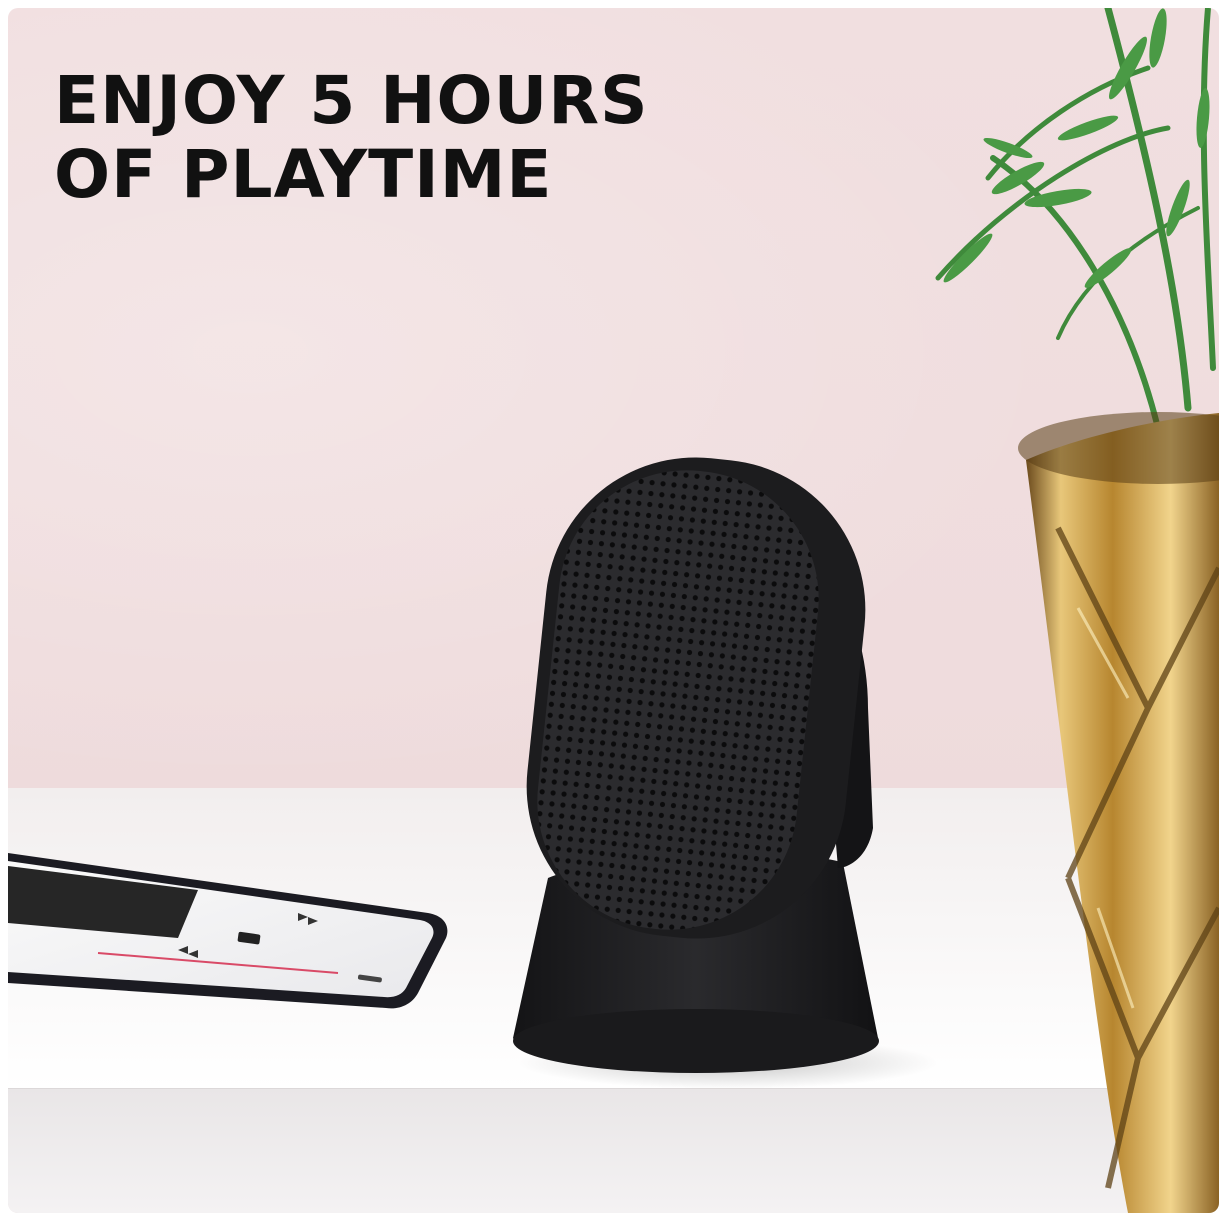  What do you see at coordinates (303, 174) in the screenshot?
I see `headline-line-2: OF PLAYTIME` at bounding box center [303, 174].